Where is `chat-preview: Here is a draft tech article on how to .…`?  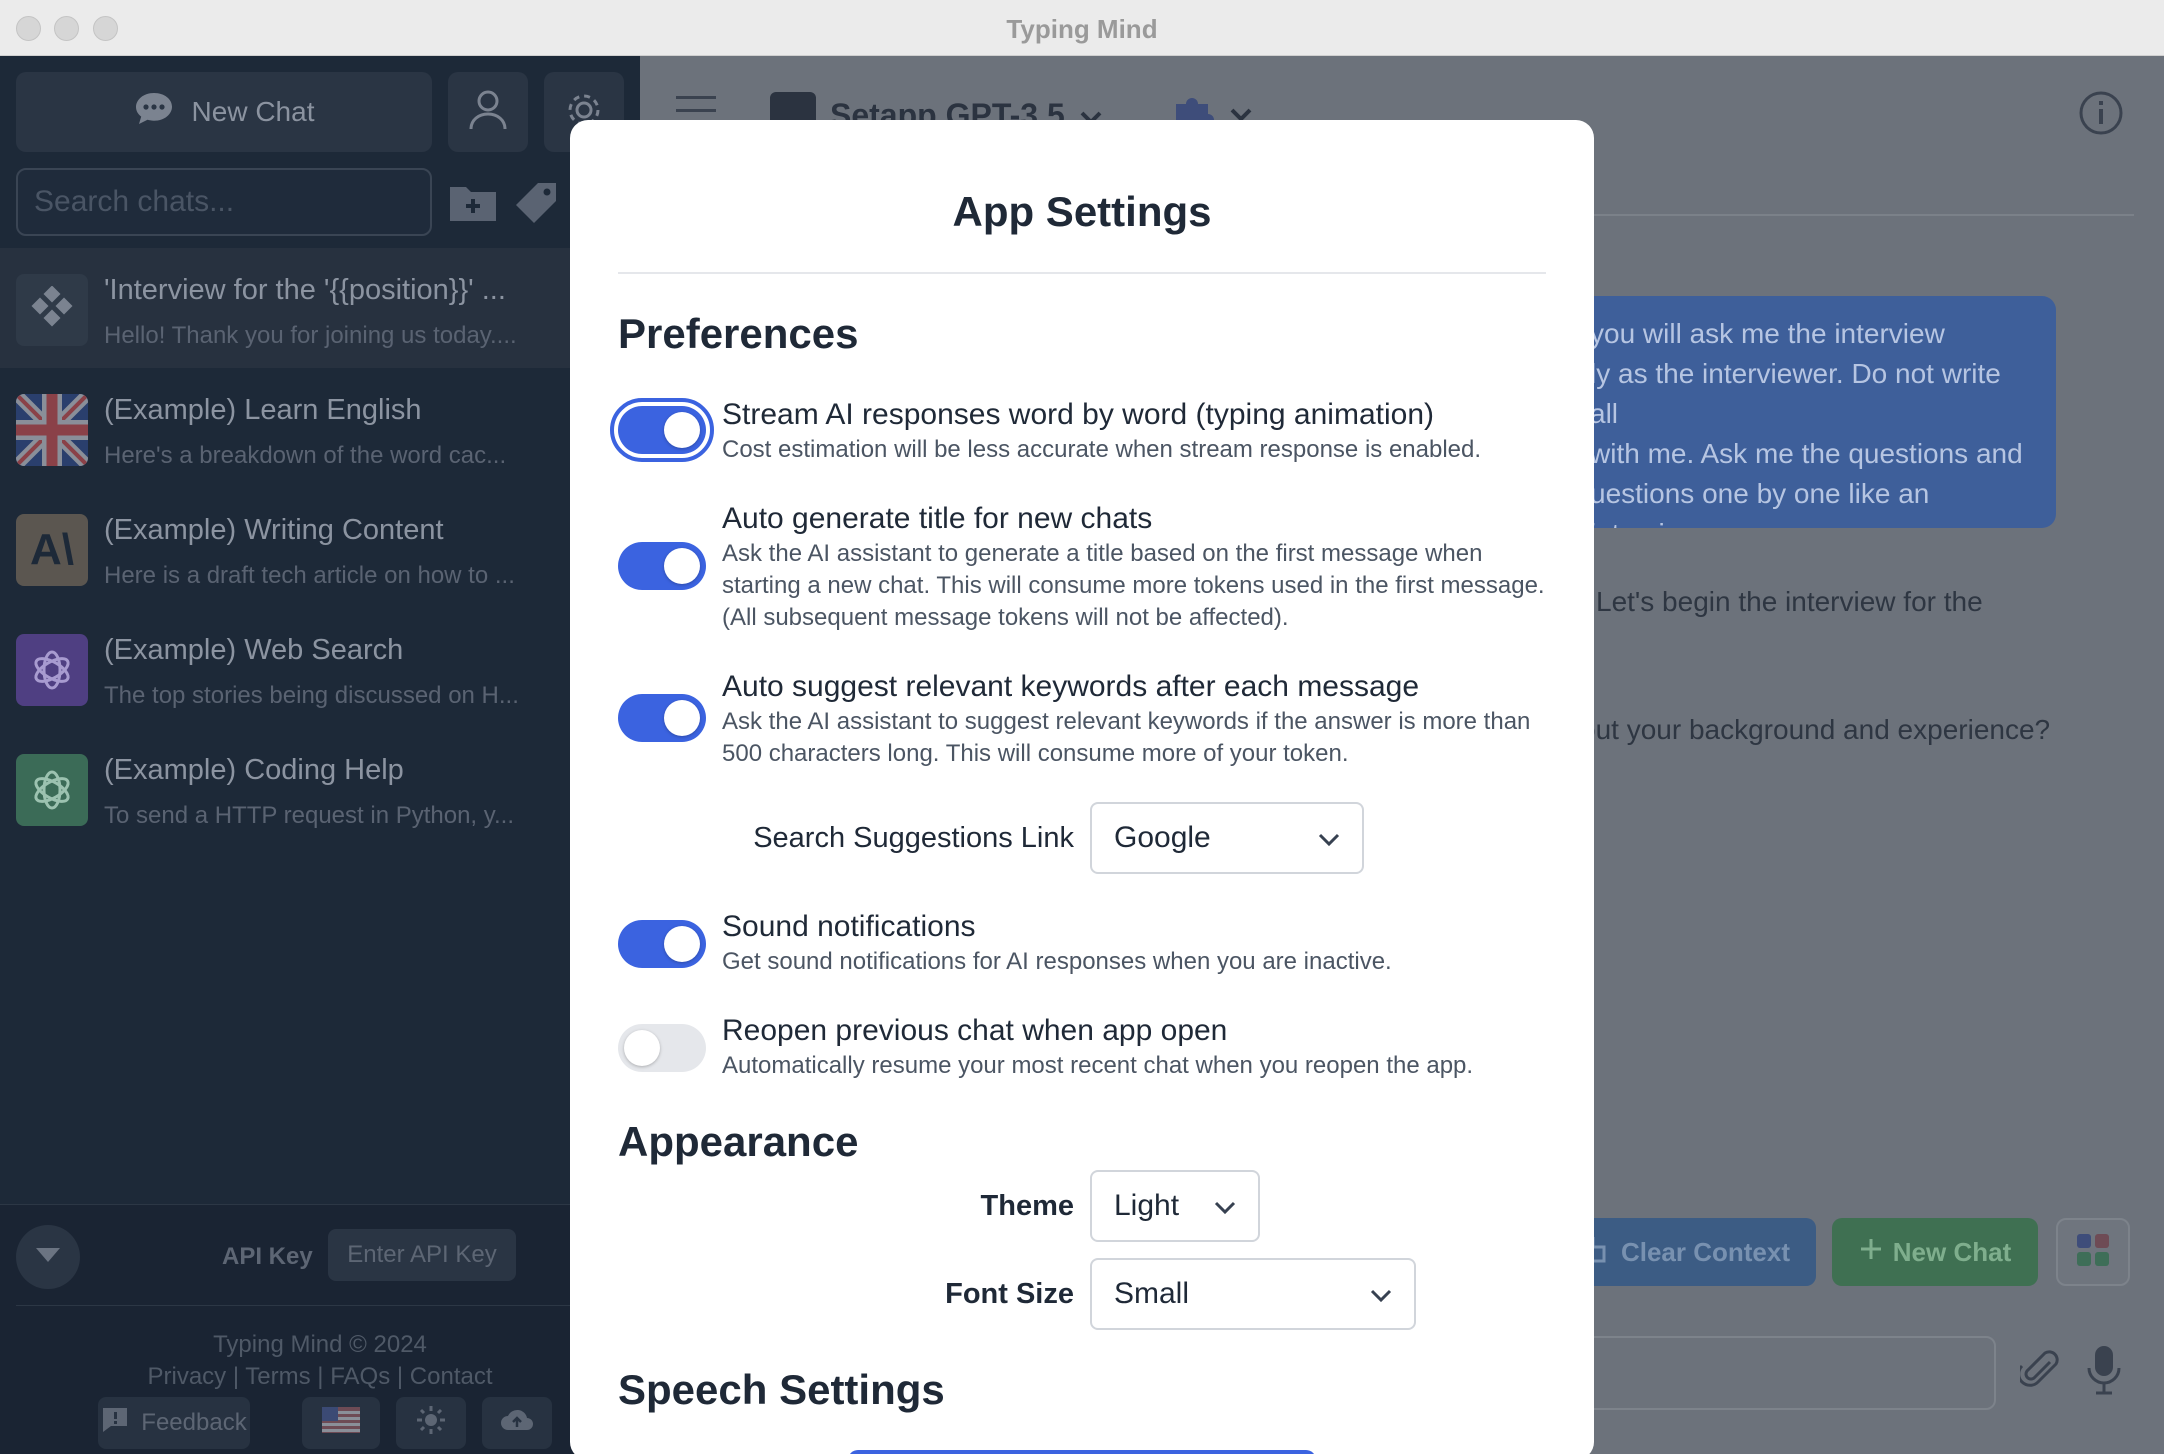 chat-preview: Here is a draft tech article on how to .… is located at coordinates (309, 575).